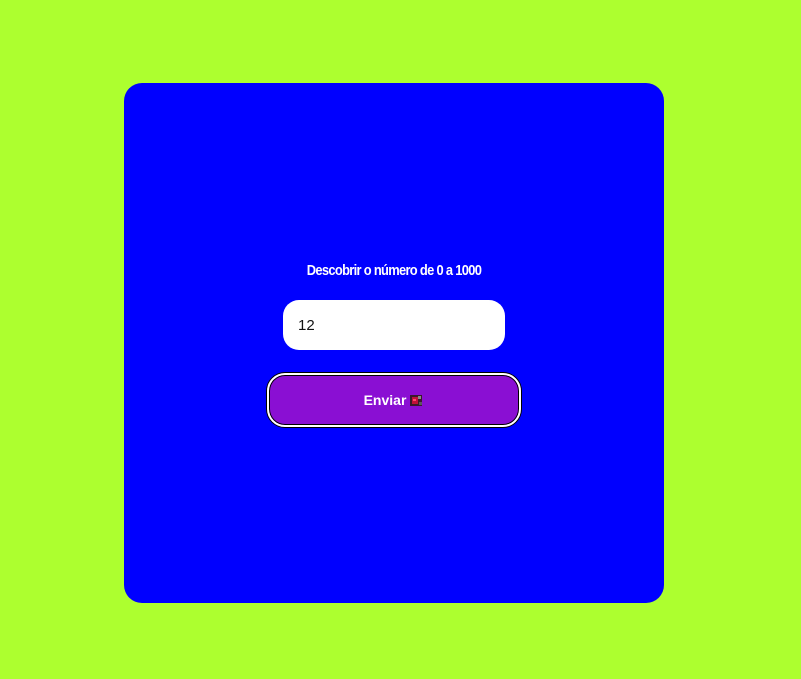 The width and height of the screenshot is (801, 679). I want to click on number-input, so click(394, 325).